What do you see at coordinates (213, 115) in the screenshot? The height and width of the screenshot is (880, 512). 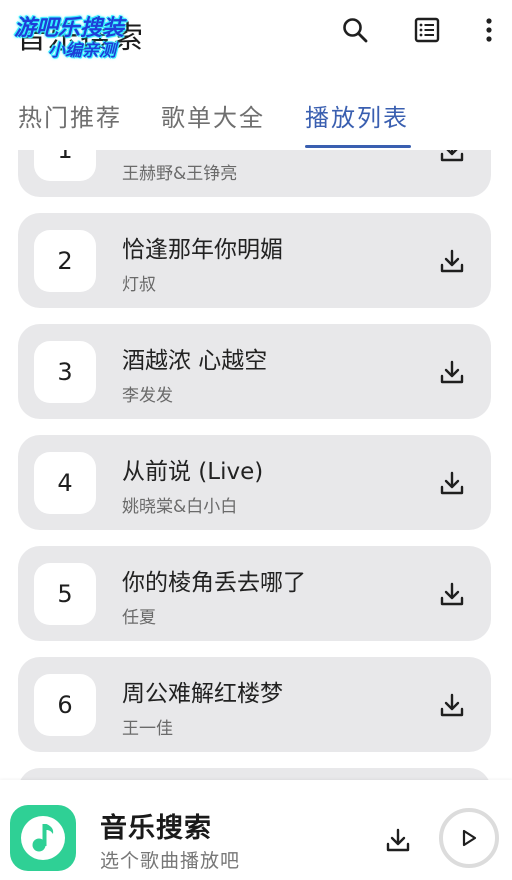 I see `tab-playlists: 歌单大全` at bounding box center [213, 115].